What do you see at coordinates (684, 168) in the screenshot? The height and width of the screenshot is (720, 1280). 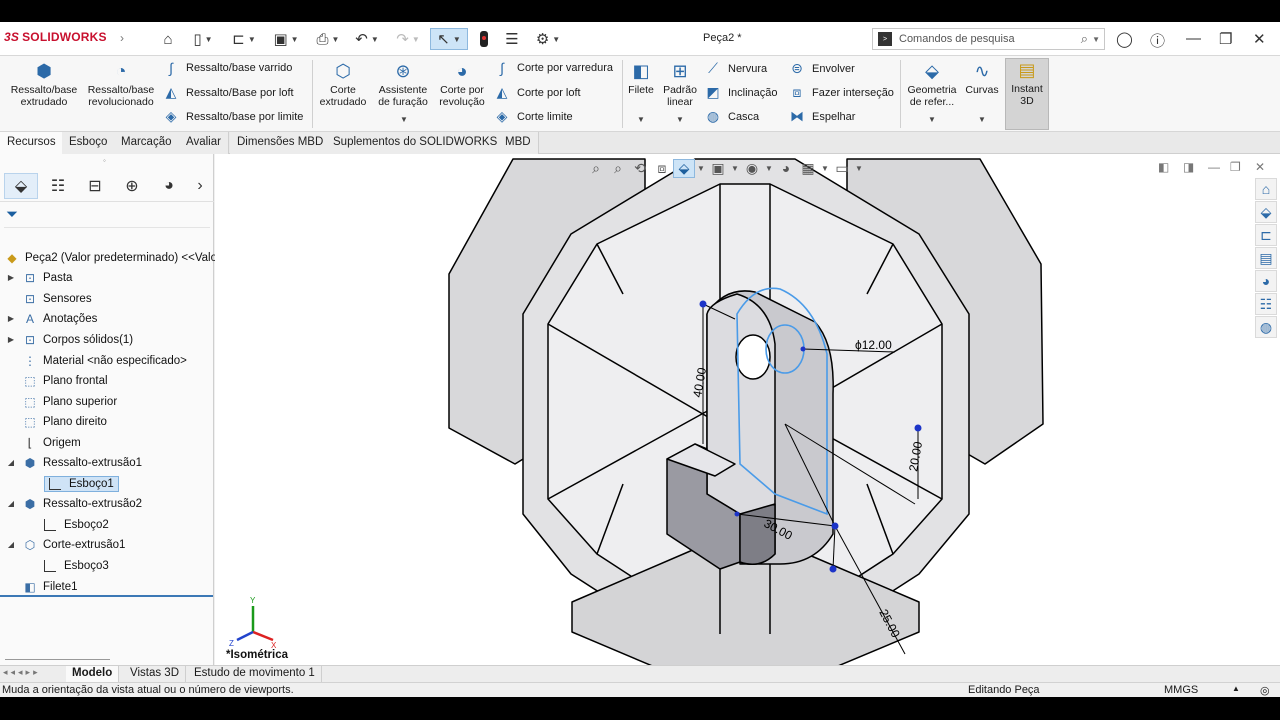 I see `view-orientation-icon: ⬙` at bounding box center [684, 168].